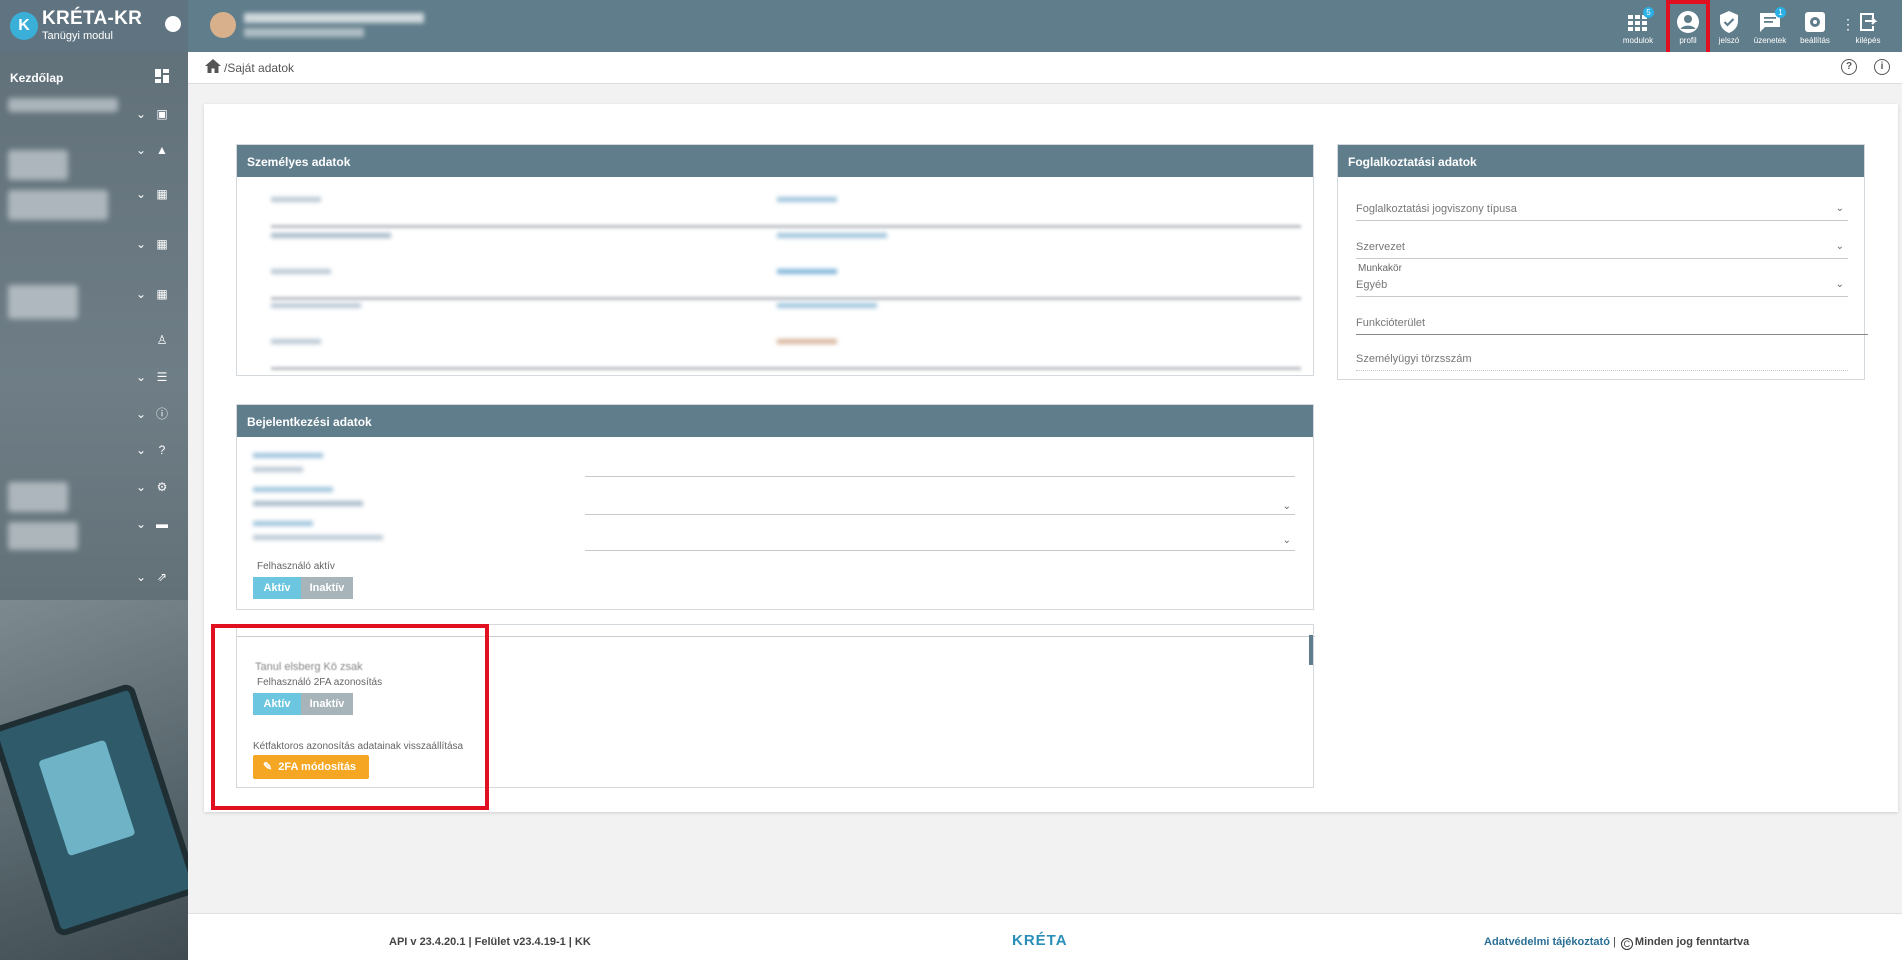 The height and width of the screenshot is (960, 1902). I want to click on logout-icon, so click(1869, 22).